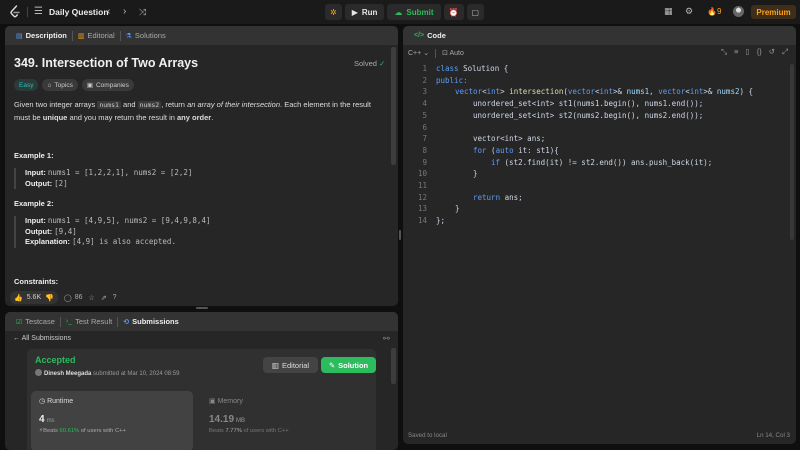  I want to click on line-number: 11, so click(422, 185).